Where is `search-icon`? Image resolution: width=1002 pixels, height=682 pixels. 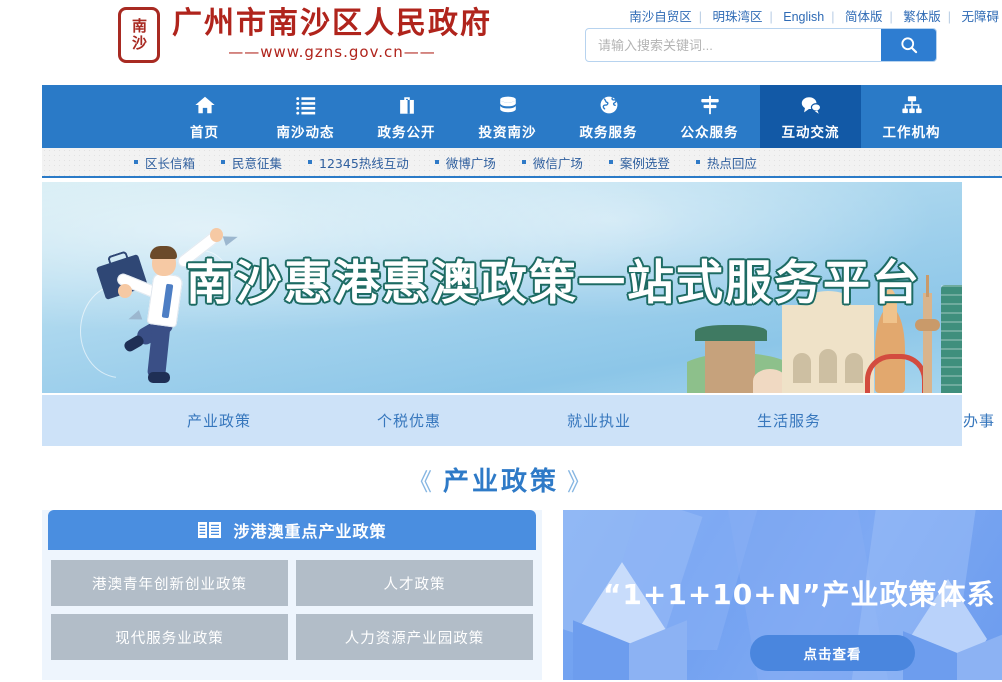
search-icon is located at coordinates (908, 45).